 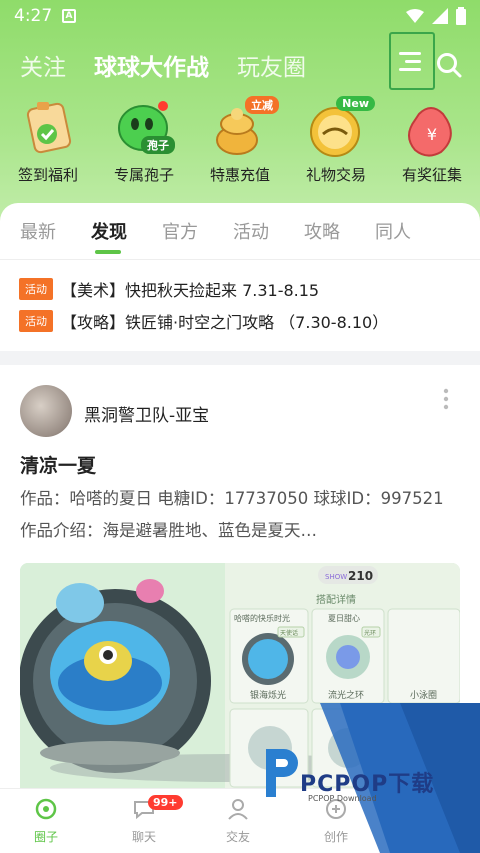 What do you see at coordinates (43, 65) in the screenshot?
I see `tab-follow: 关注` at bounding box center [43, 65].